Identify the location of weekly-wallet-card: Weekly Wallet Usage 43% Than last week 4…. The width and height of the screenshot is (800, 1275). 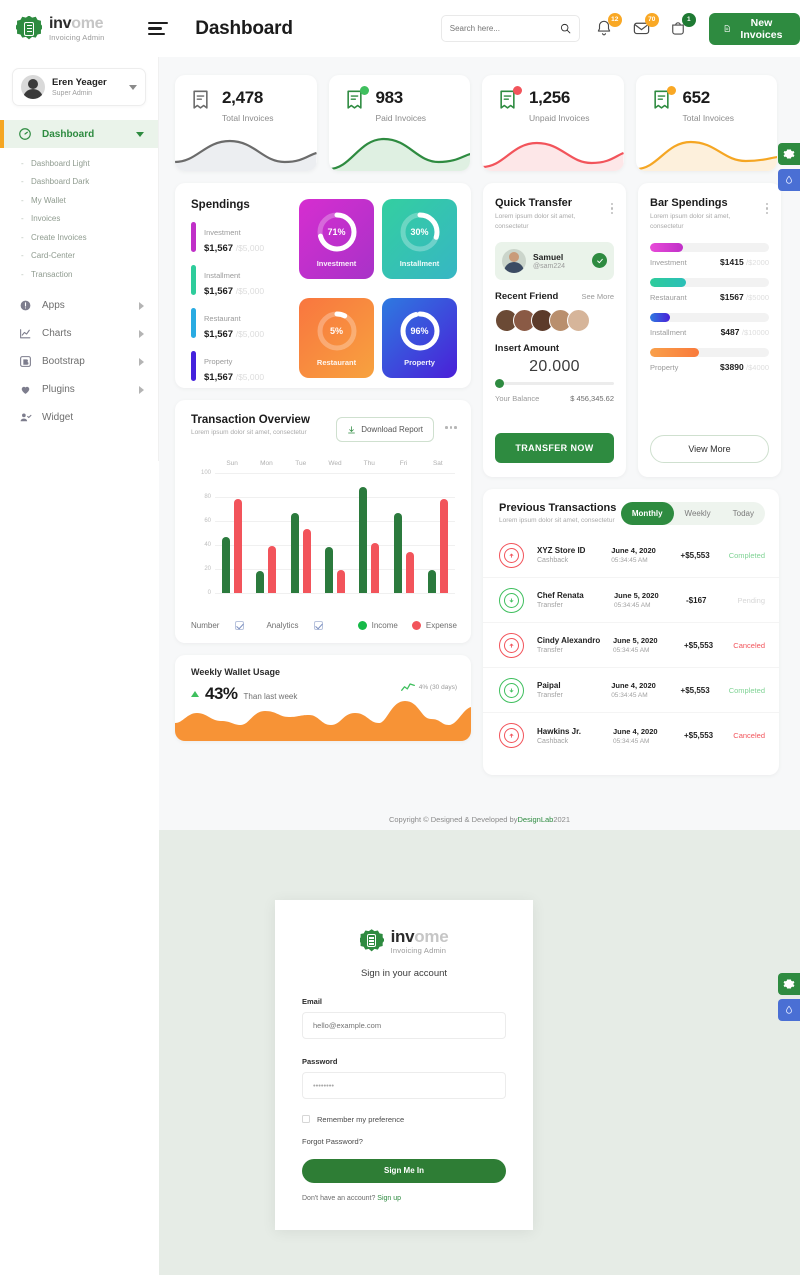
(323, 698).